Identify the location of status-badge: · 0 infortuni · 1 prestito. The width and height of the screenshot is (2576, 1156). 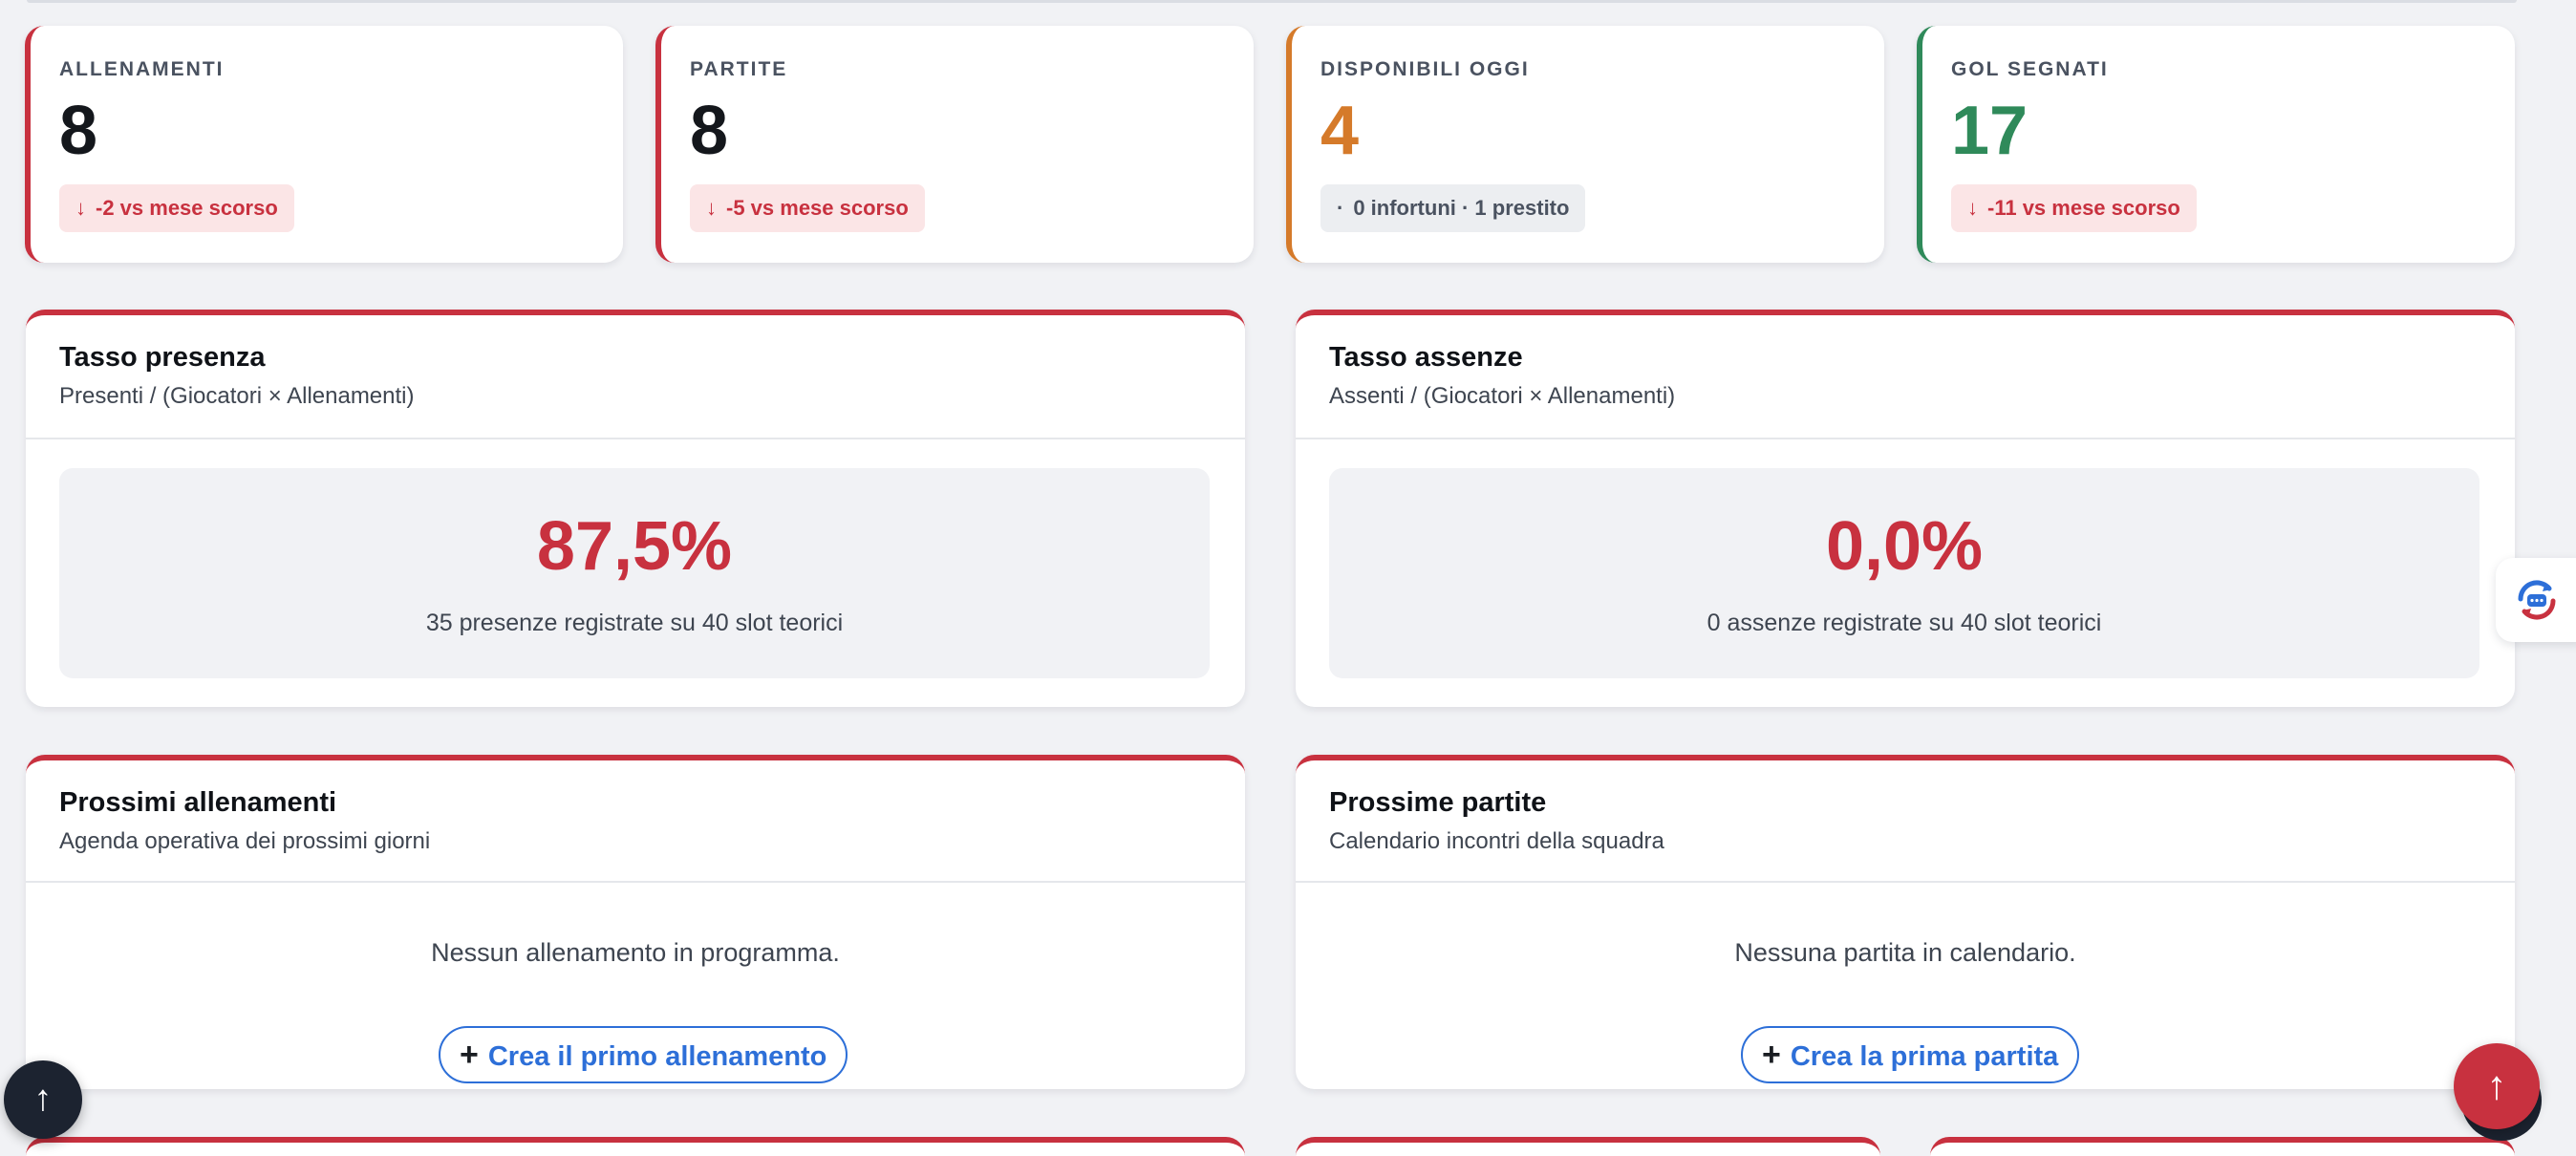
(1453, 208).